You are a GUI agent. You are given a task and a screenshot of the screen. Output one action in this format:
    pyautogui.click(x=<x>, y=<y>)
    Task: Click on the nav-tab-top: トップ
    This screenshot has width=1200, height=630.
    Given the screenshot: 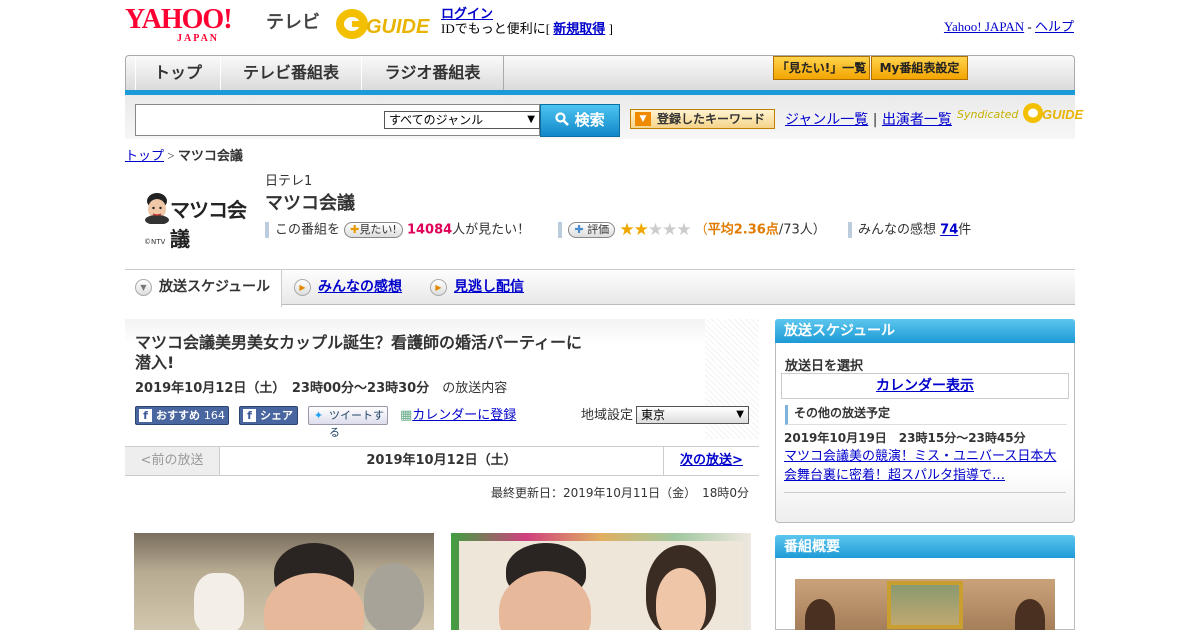 What is the action you would take?
    pyautogui.click(x=178, y=73)
    